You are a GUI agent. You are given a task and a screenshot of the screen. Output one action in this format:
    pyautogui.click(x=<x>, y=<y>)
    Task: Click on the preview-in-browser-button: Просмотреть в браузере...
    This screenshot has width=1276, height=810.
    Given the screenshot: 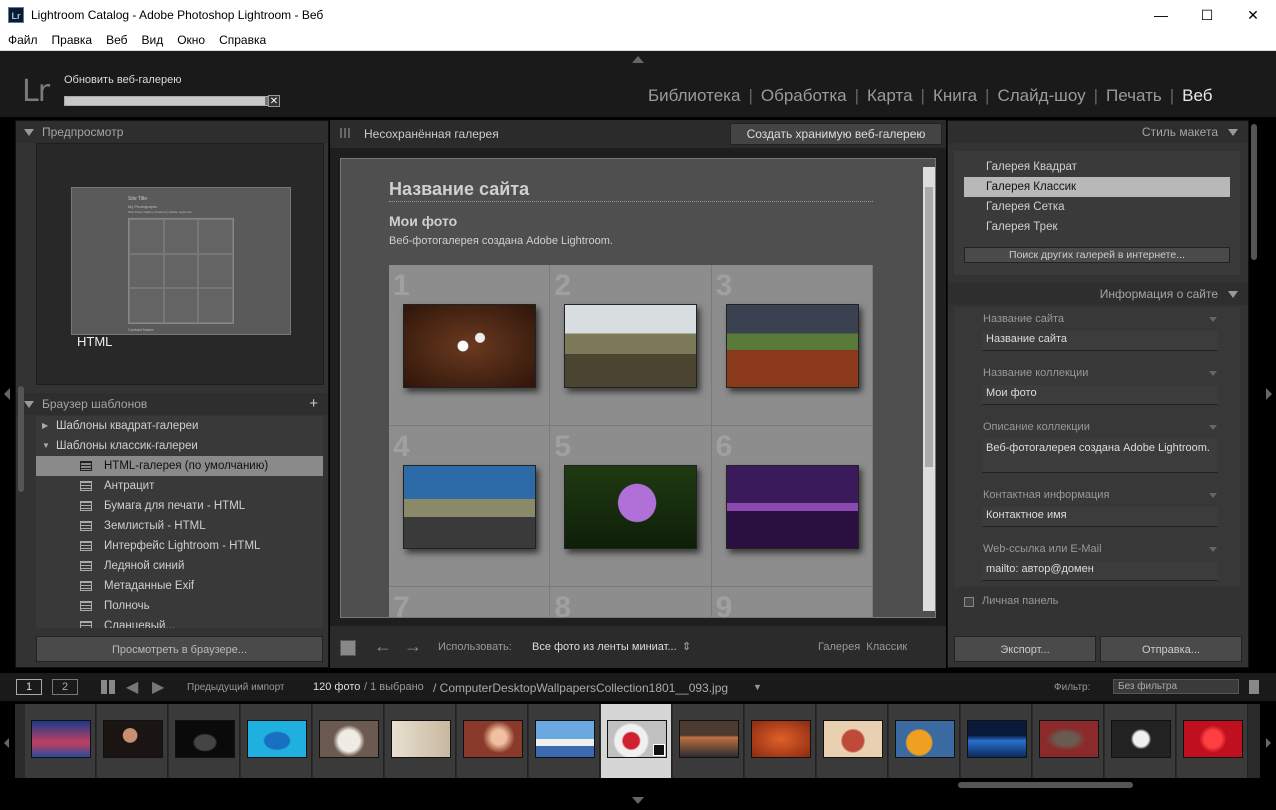 What is the action you would take?
    pyautogui.click(x=179, y=649)
    